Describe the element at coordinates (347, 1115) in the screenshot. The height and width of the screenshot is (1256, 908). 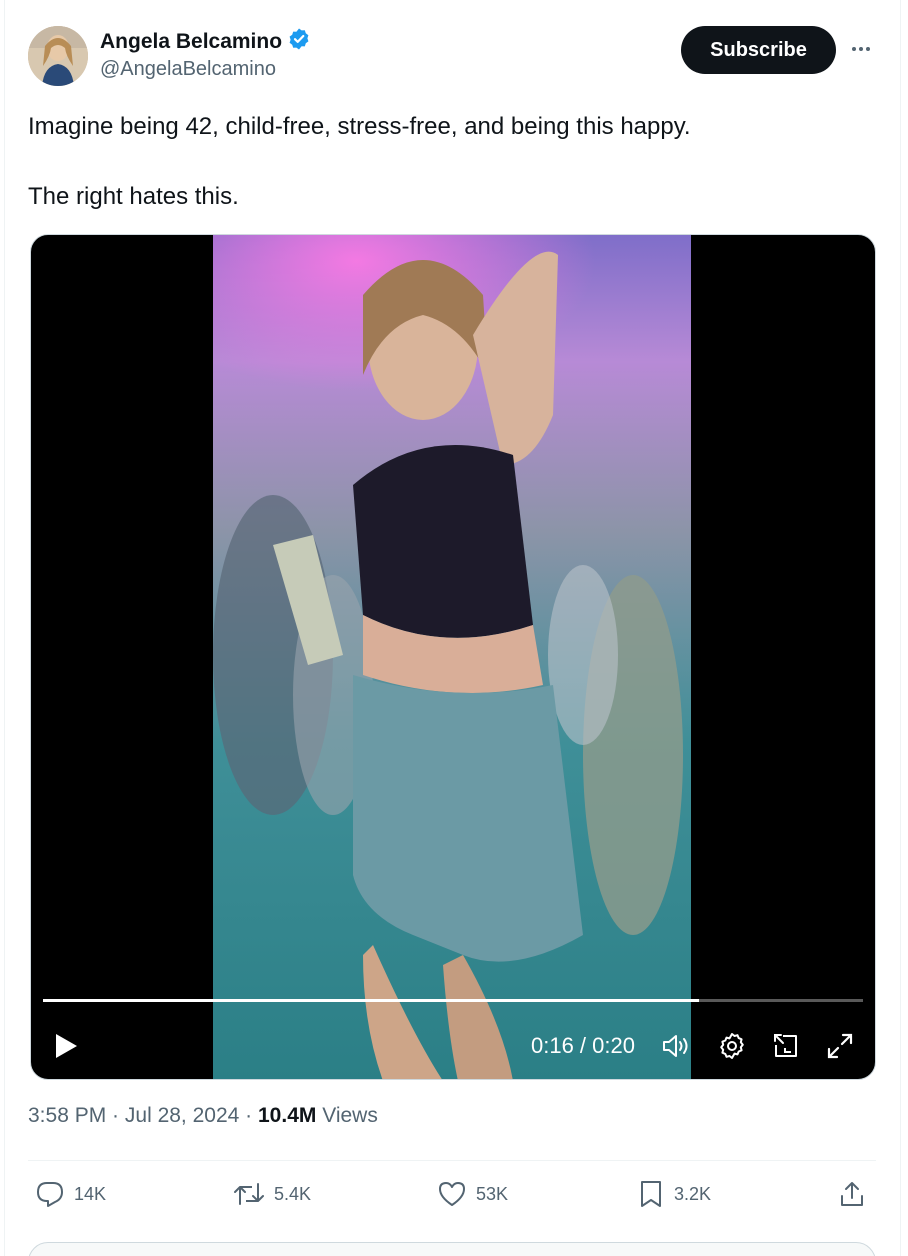
I see `views-label: Views` at that location.